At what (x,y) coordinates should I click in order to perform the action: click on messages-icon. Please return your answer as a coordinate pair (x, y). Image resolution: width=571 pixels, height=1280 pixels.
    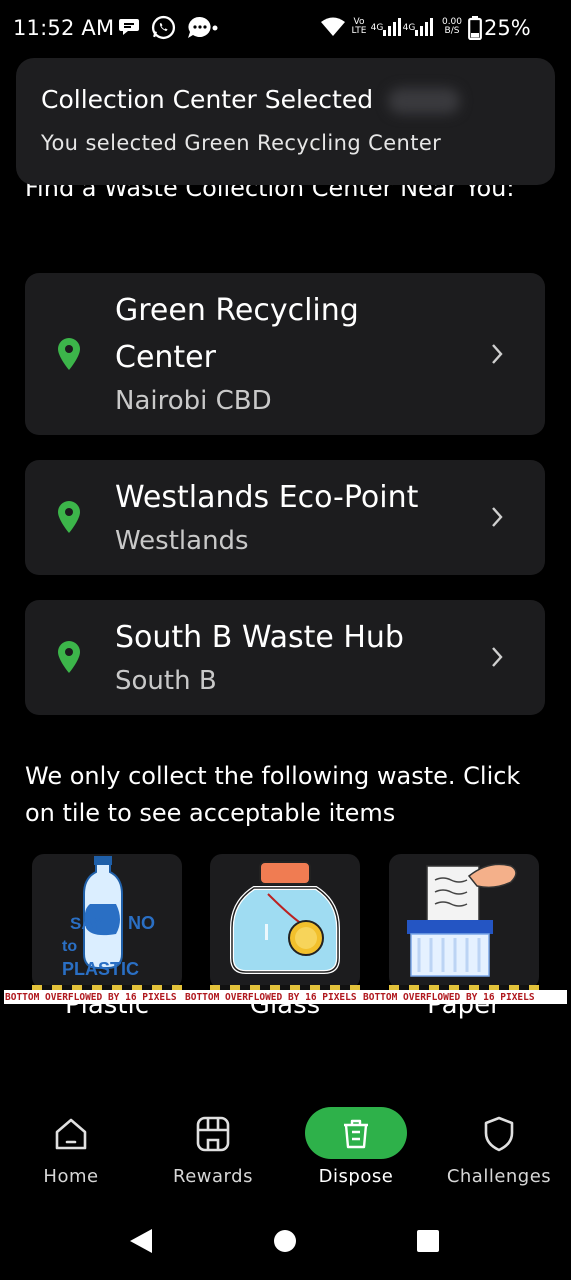
    Looking at the image, I should click on (203, 27).